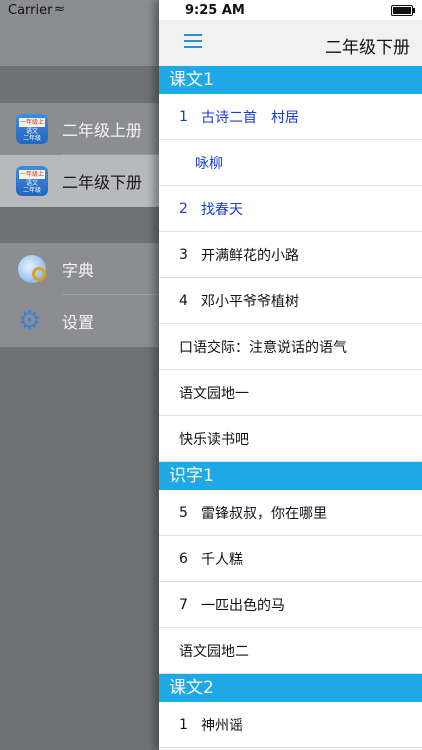 This screenshot has height=750, width=422. What do you see at coordinates (215, 10) in the screenshot?
I see `status-time: 9:25 AM` at bounding box center [215, 10].